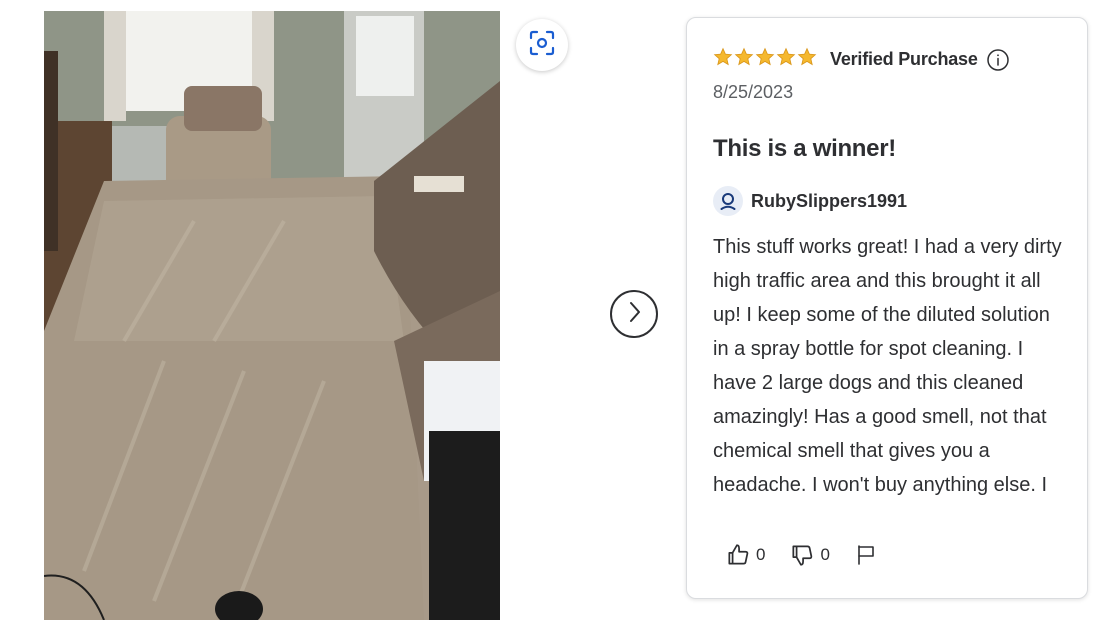 This screenshot has width=1120, height=630. I want to click on avatar, so click(728, 201).